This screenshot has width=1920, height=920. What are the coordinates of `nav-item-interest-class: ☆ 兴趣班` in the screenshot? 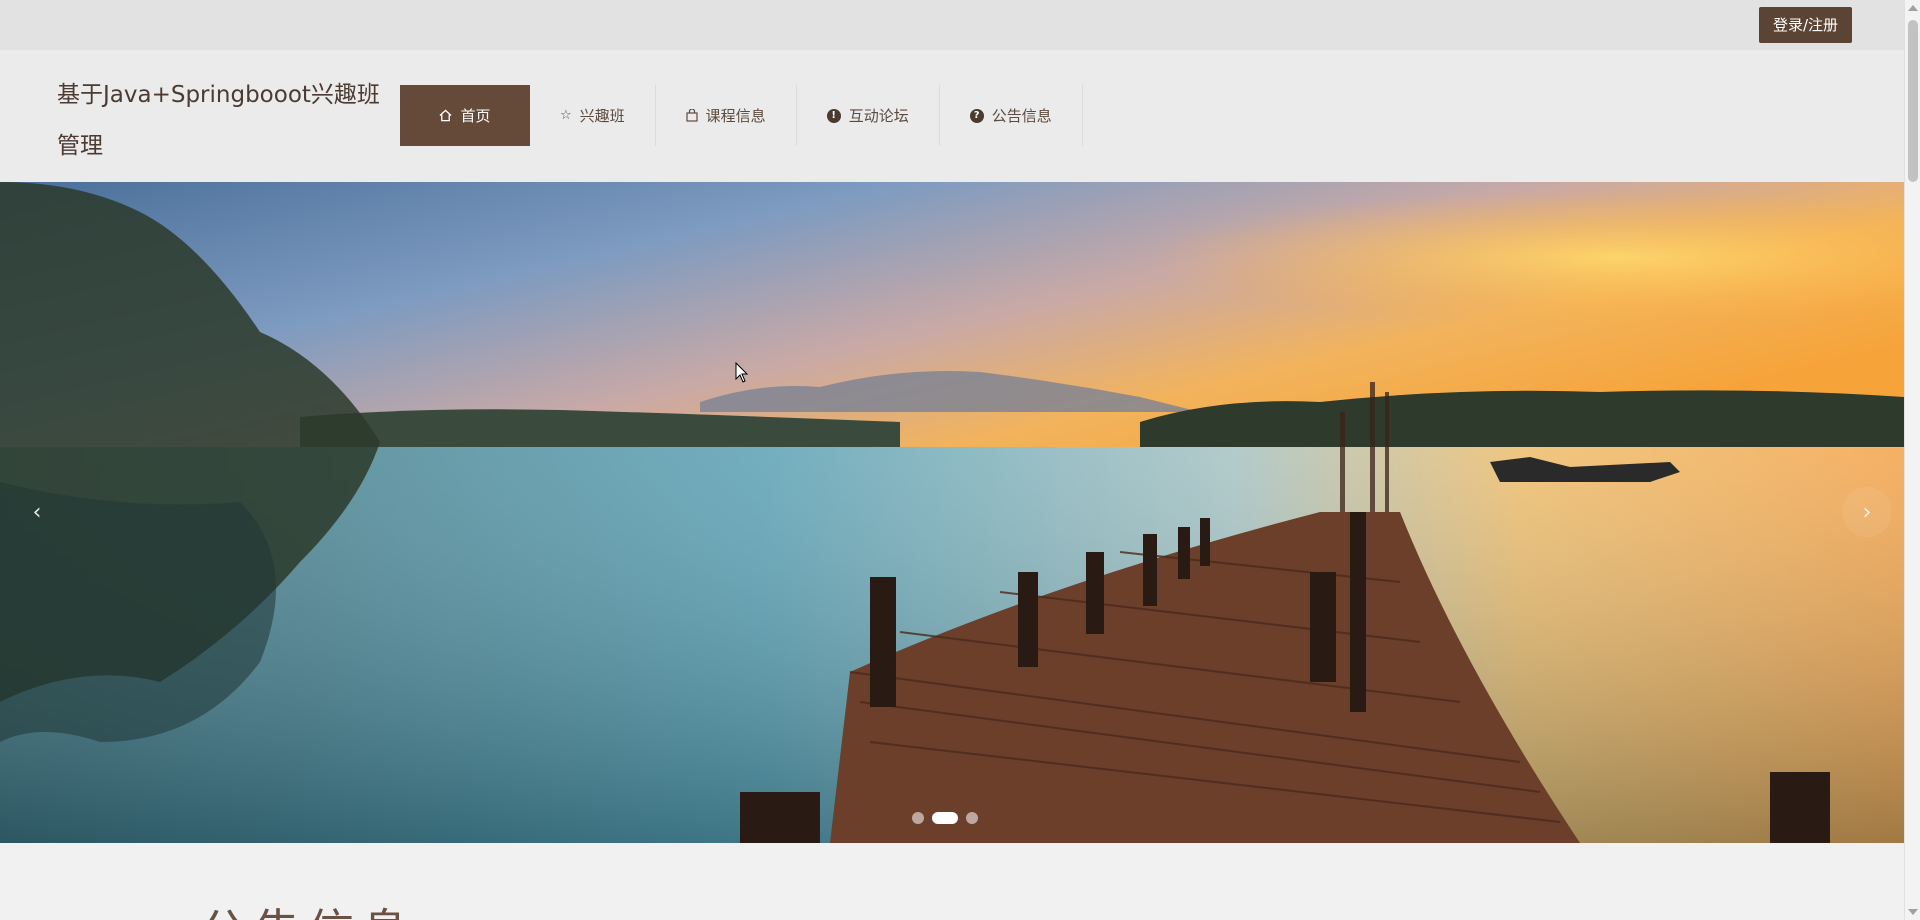 It's located at (593, 115).